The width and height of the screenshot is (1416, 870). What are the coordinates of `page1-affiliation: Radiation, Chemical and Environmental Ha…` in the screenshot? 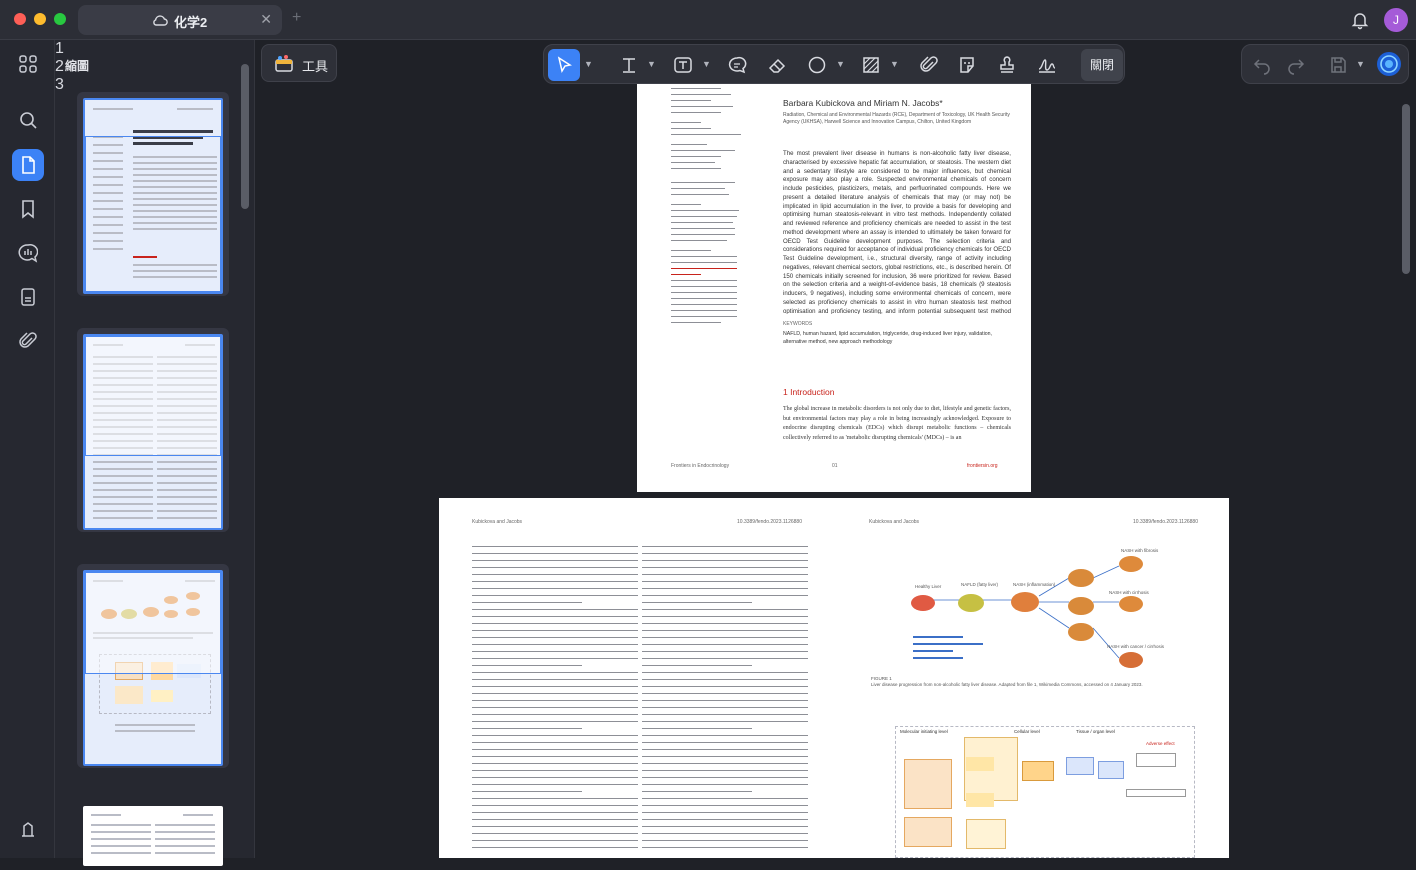 It's located at (896, 118).